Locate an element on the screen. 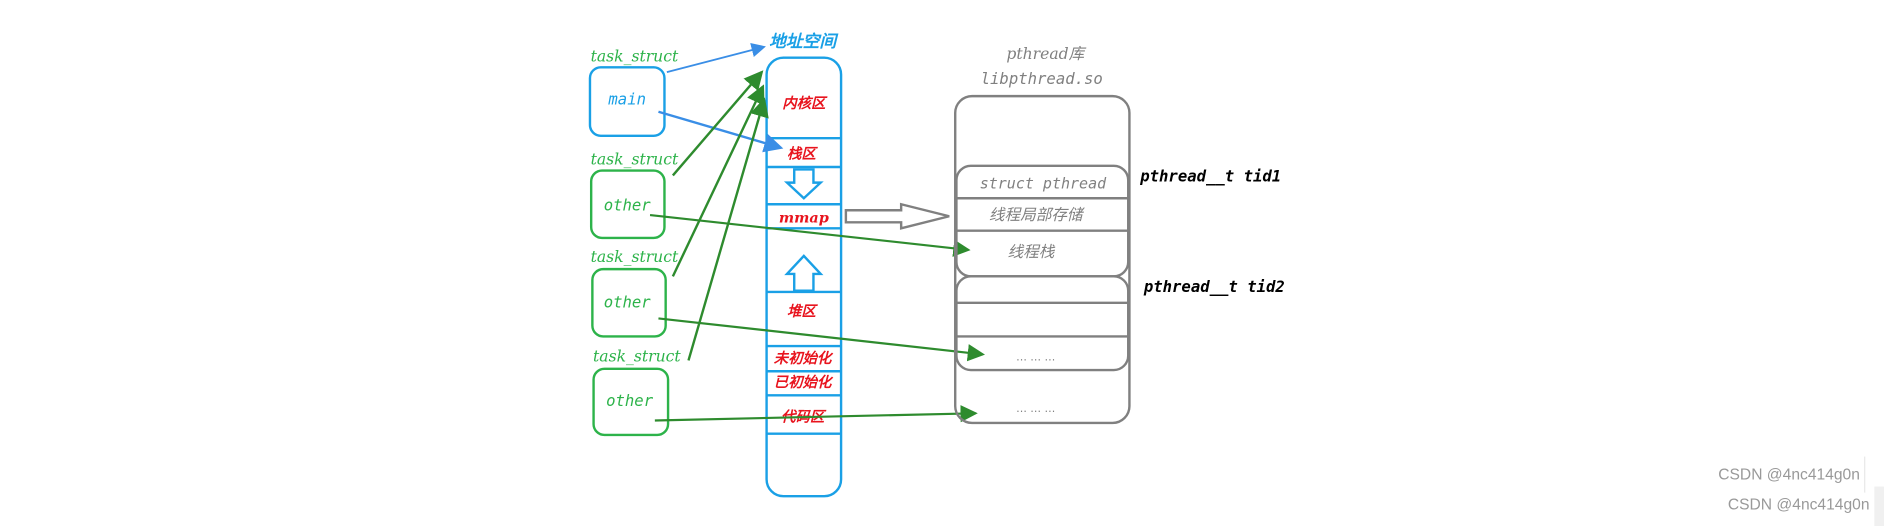 The image size is (1884, 526). struct-pthread-label: struct pthread is located at coordinates (1043, 184).